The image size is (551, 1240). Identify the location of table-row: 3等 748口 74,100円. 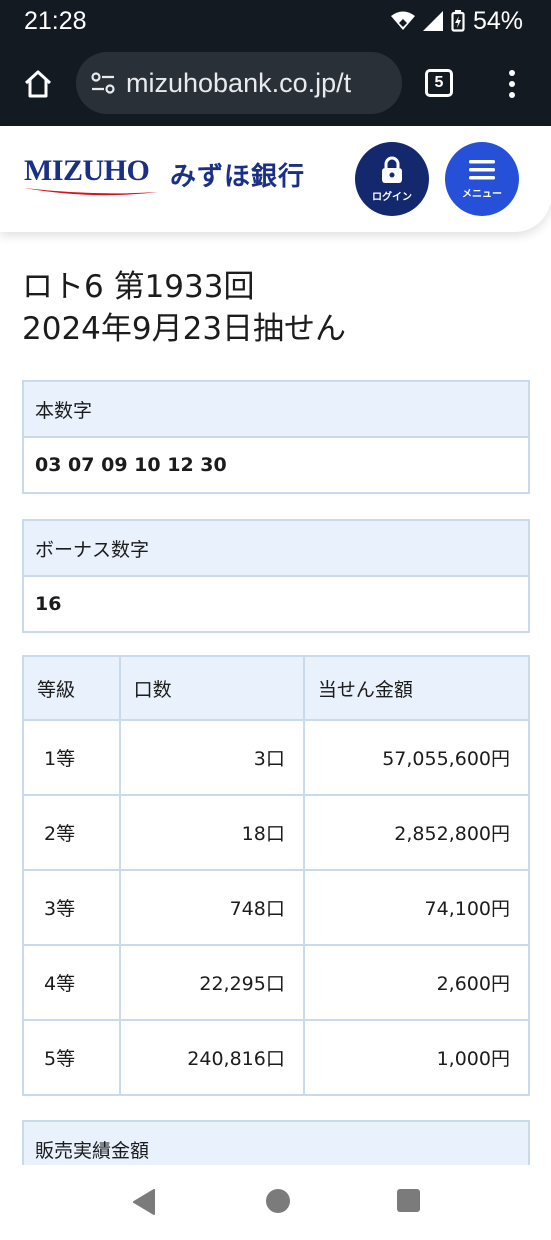
(276, 907).